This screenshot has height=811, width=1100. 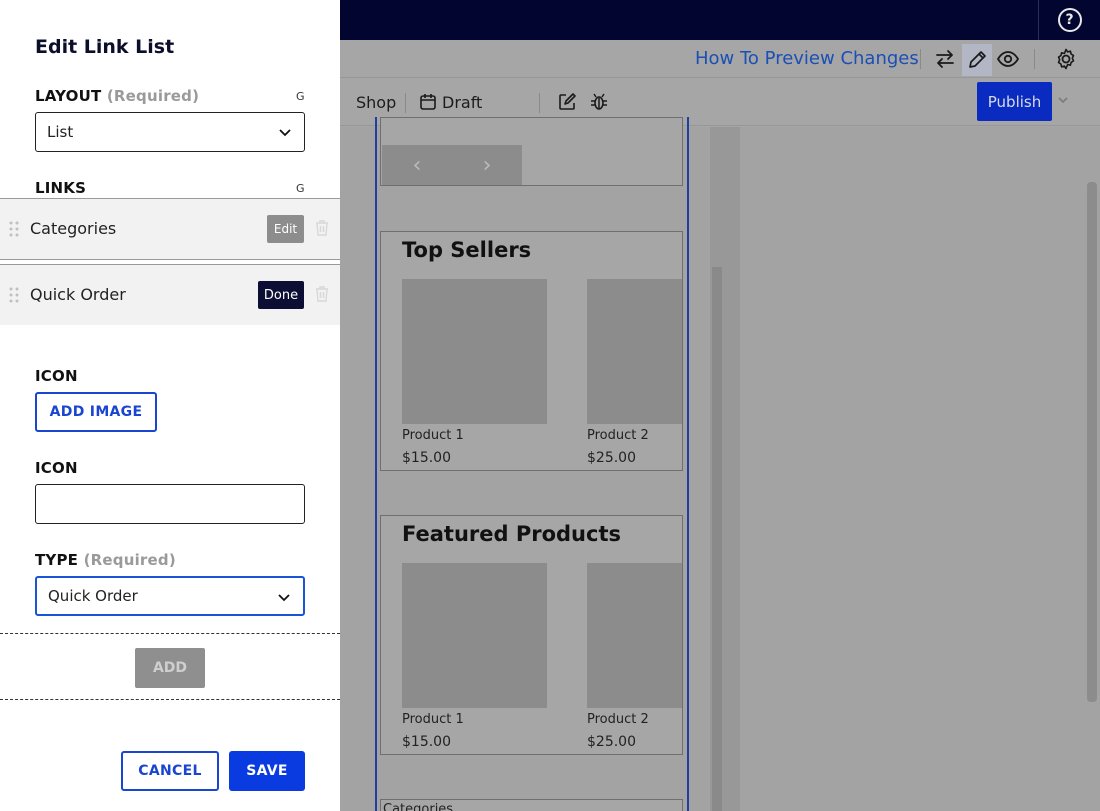 What do you see at coordinates (170, 229) in the screenshot?
I see `link-item-categories: Categories Edit` at bounding box center [170, 229].